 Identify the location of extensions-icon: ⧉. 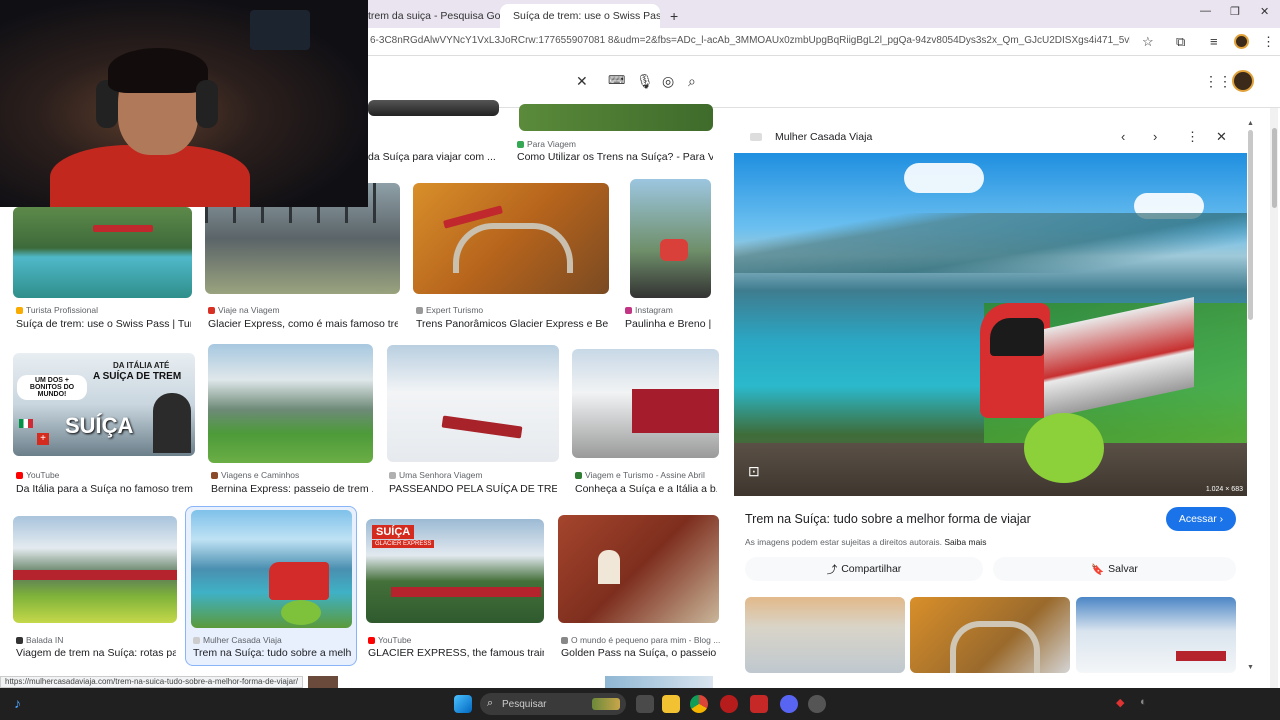
(1180, 42).